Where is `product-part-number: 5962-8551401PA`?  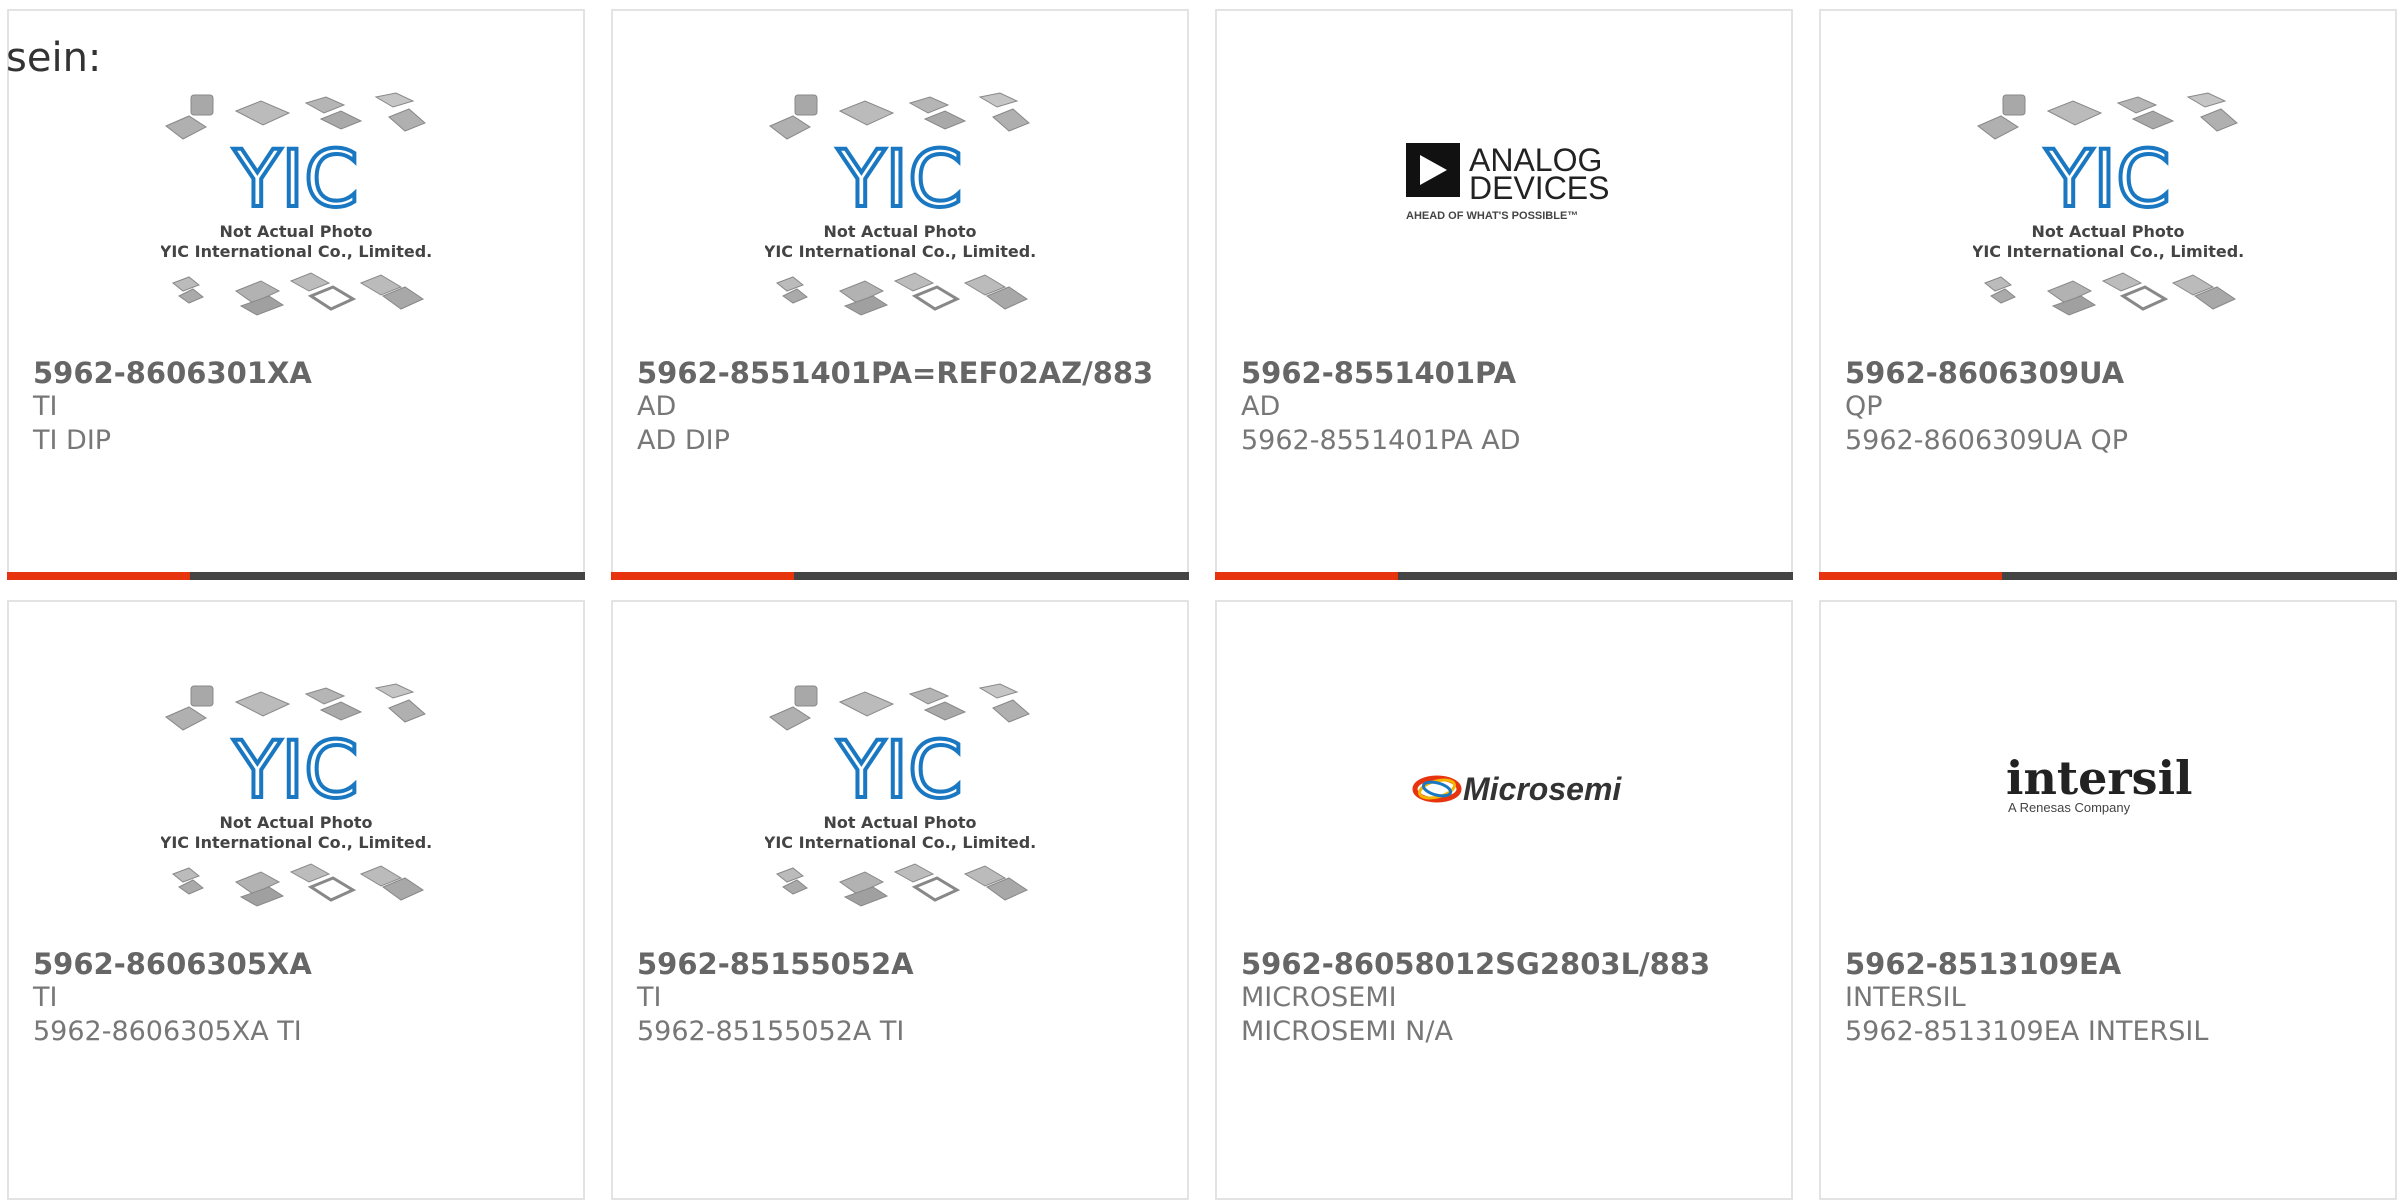 product-part-number: 5962-8551401PA is located at coordinates (1378, 373).